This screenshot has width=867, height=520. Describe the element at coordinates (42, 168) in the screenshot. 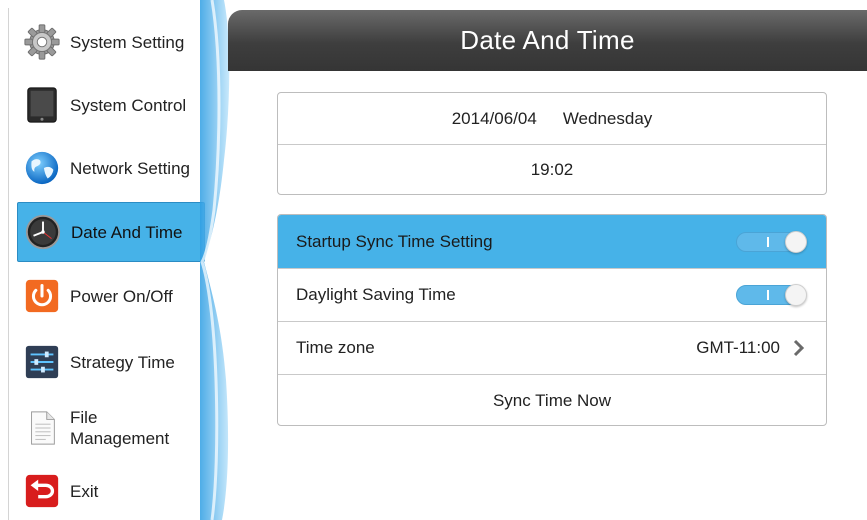

I see `globe-icon` at that location.